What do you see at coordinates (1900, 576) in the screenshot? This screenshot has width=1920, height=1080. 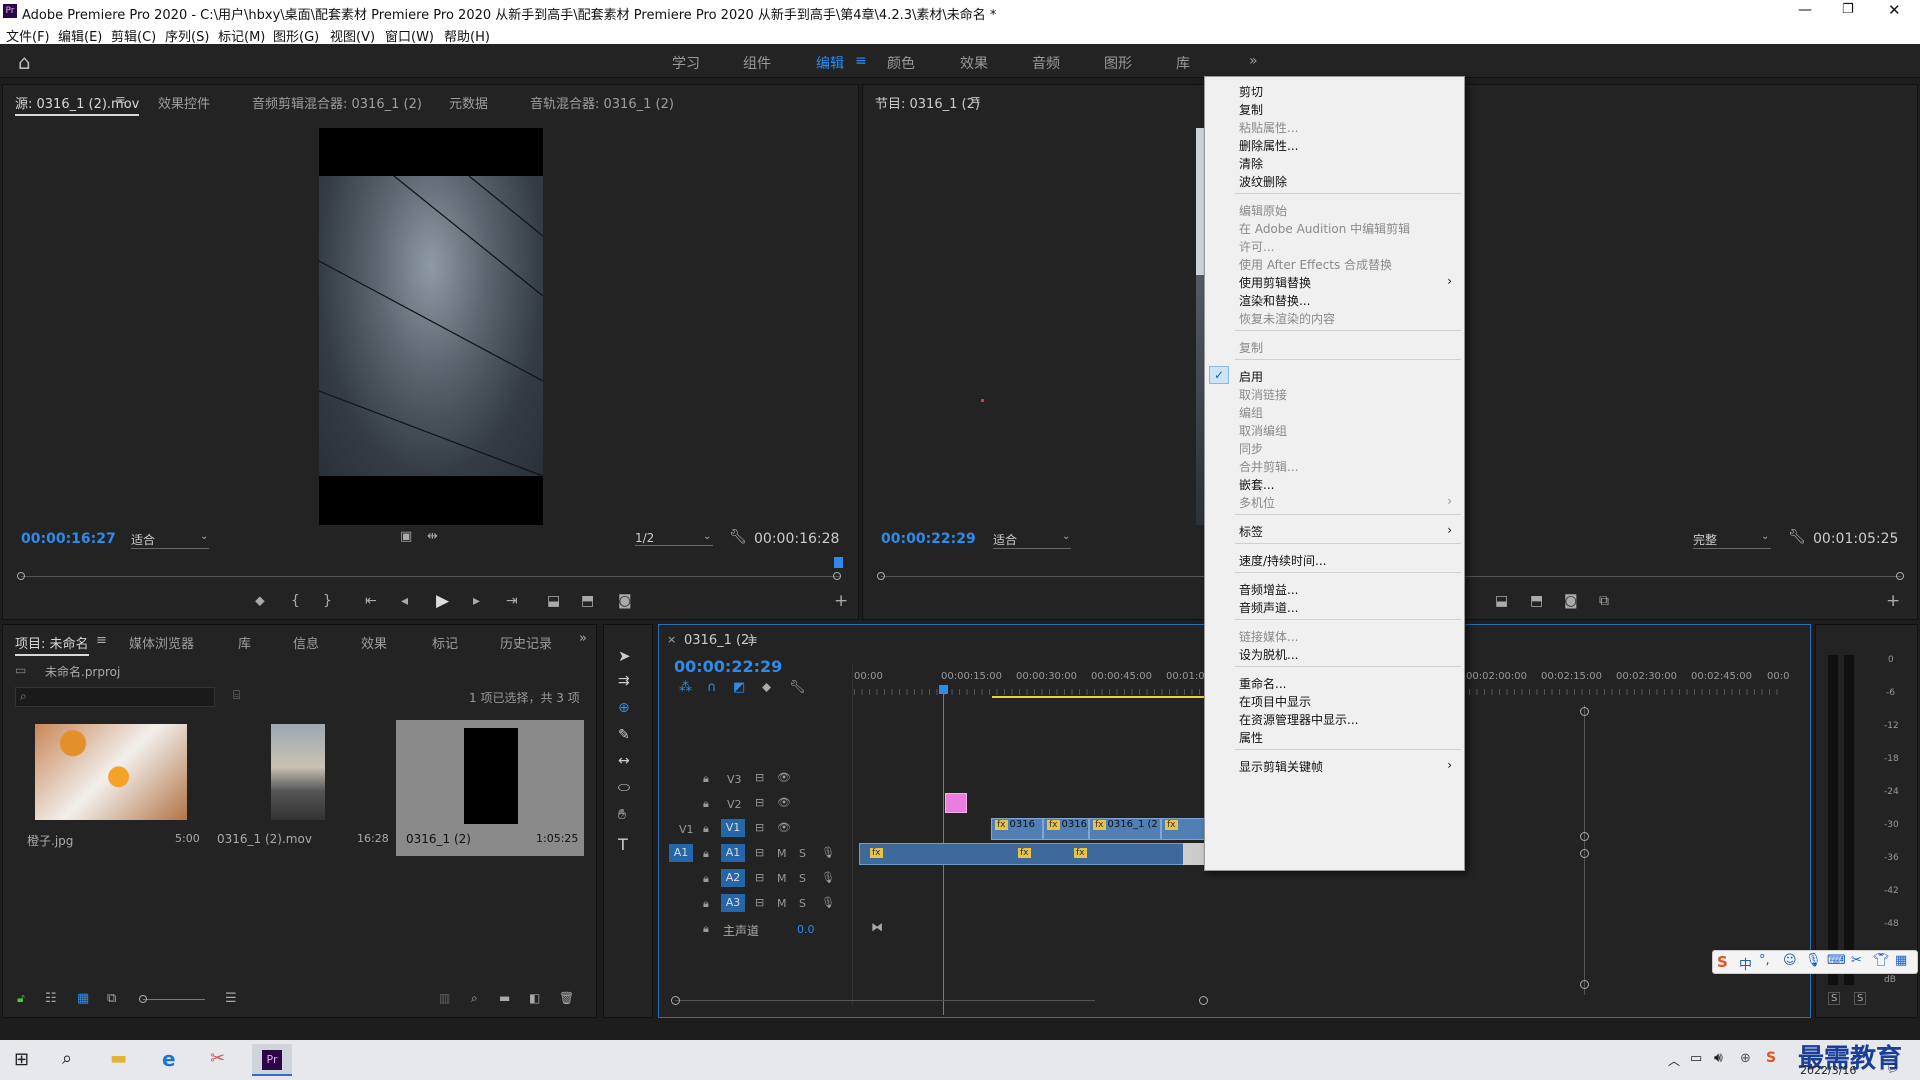 I see `scrub-end-handle` at bounding box center [1900, 576].